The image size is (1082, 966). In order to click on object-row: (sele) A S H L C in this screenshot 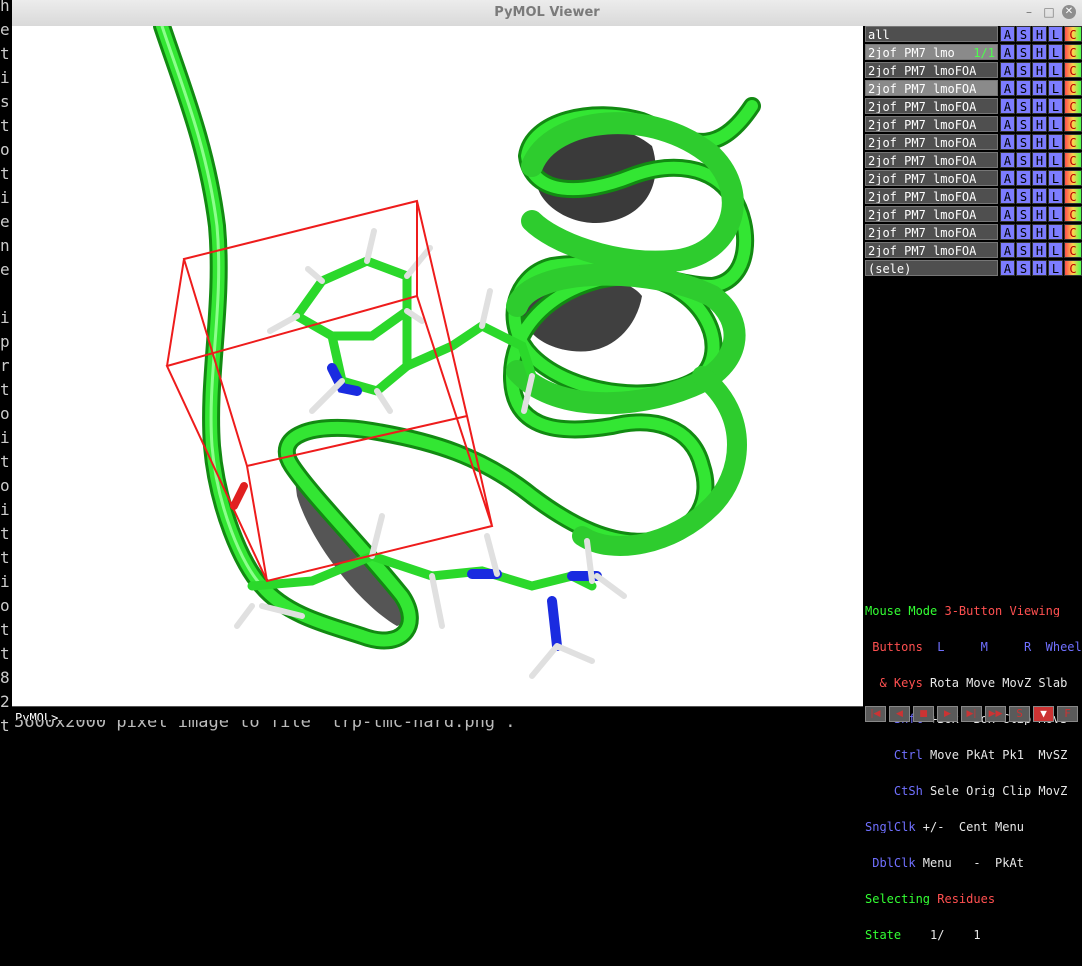, I will do `click(973, 268)`.